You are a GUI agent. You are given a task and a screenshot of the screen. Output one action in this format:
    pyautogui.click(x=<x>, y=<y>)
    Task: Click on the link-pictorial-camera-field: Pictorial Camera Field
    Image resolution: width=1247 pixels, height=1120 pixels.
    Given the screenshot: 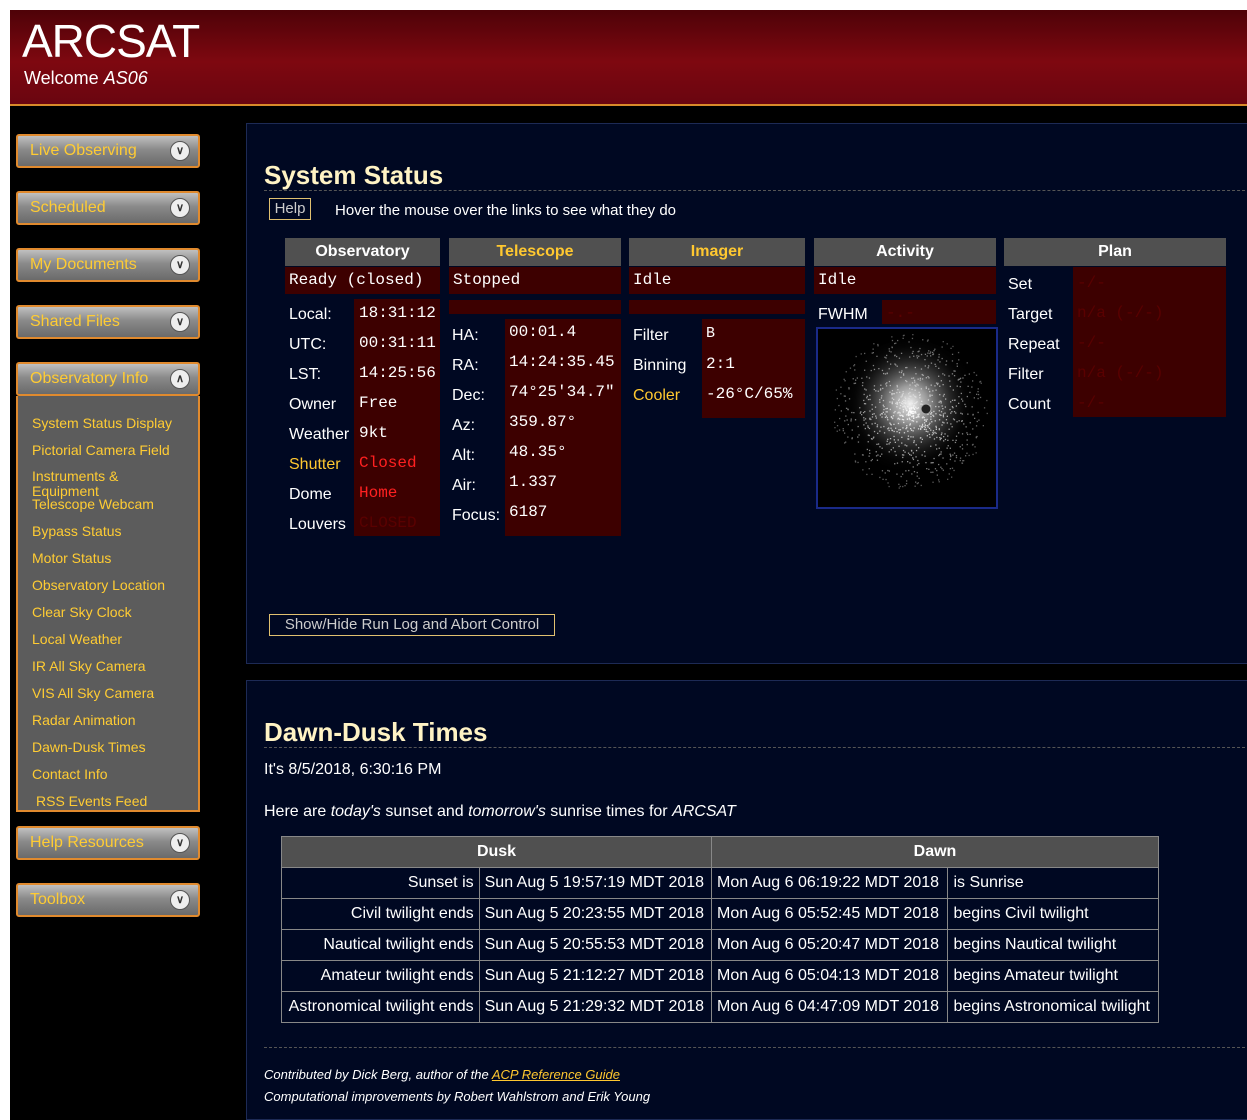 What is the action you would take?
    pyautogui.click(x=101, y=450)
    